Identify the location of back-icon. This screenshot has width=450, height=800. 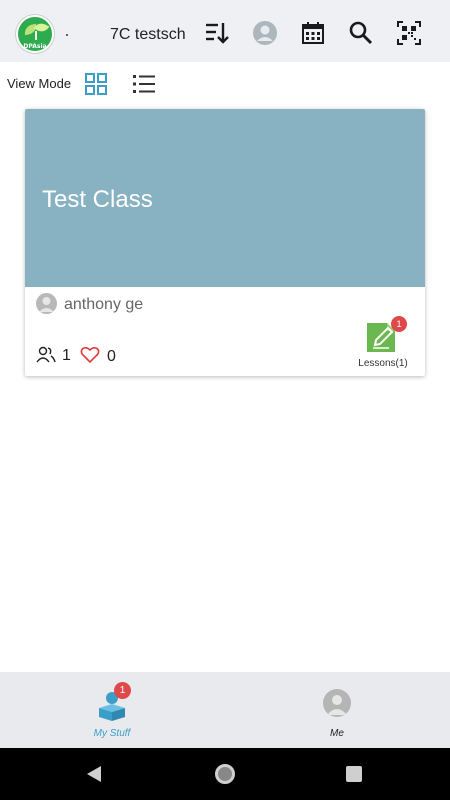
(94, 774).